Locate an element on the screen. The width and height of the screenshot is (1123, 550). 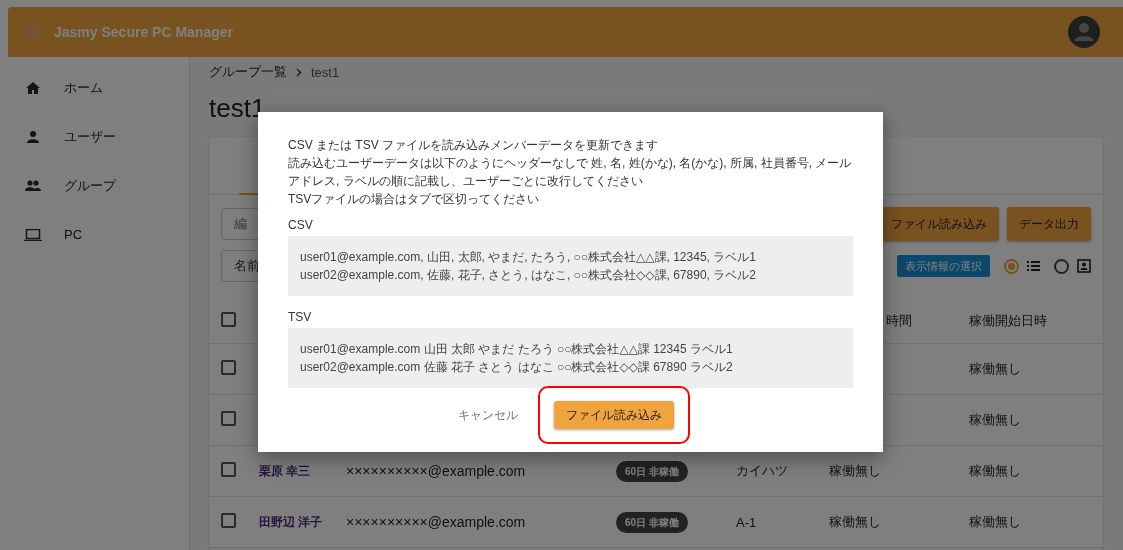
breadcrumb-current: test1 is located at coordinates (325, 72).